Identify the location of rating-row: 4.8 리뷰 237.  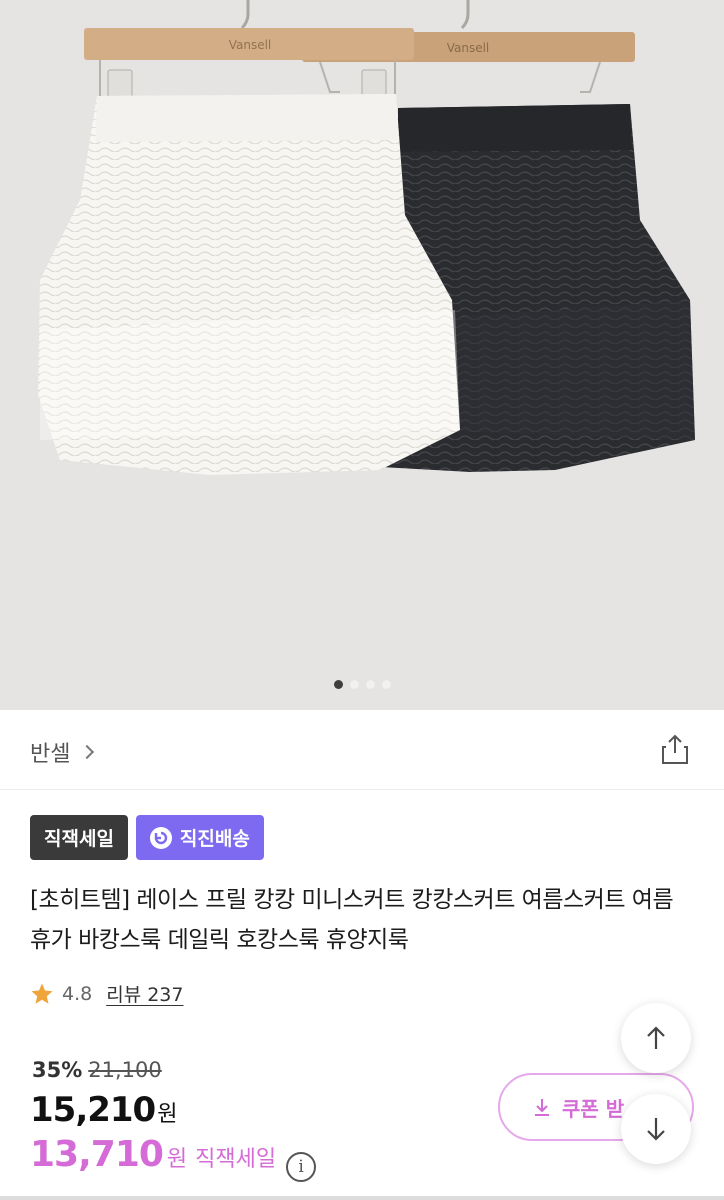
(106, 993).